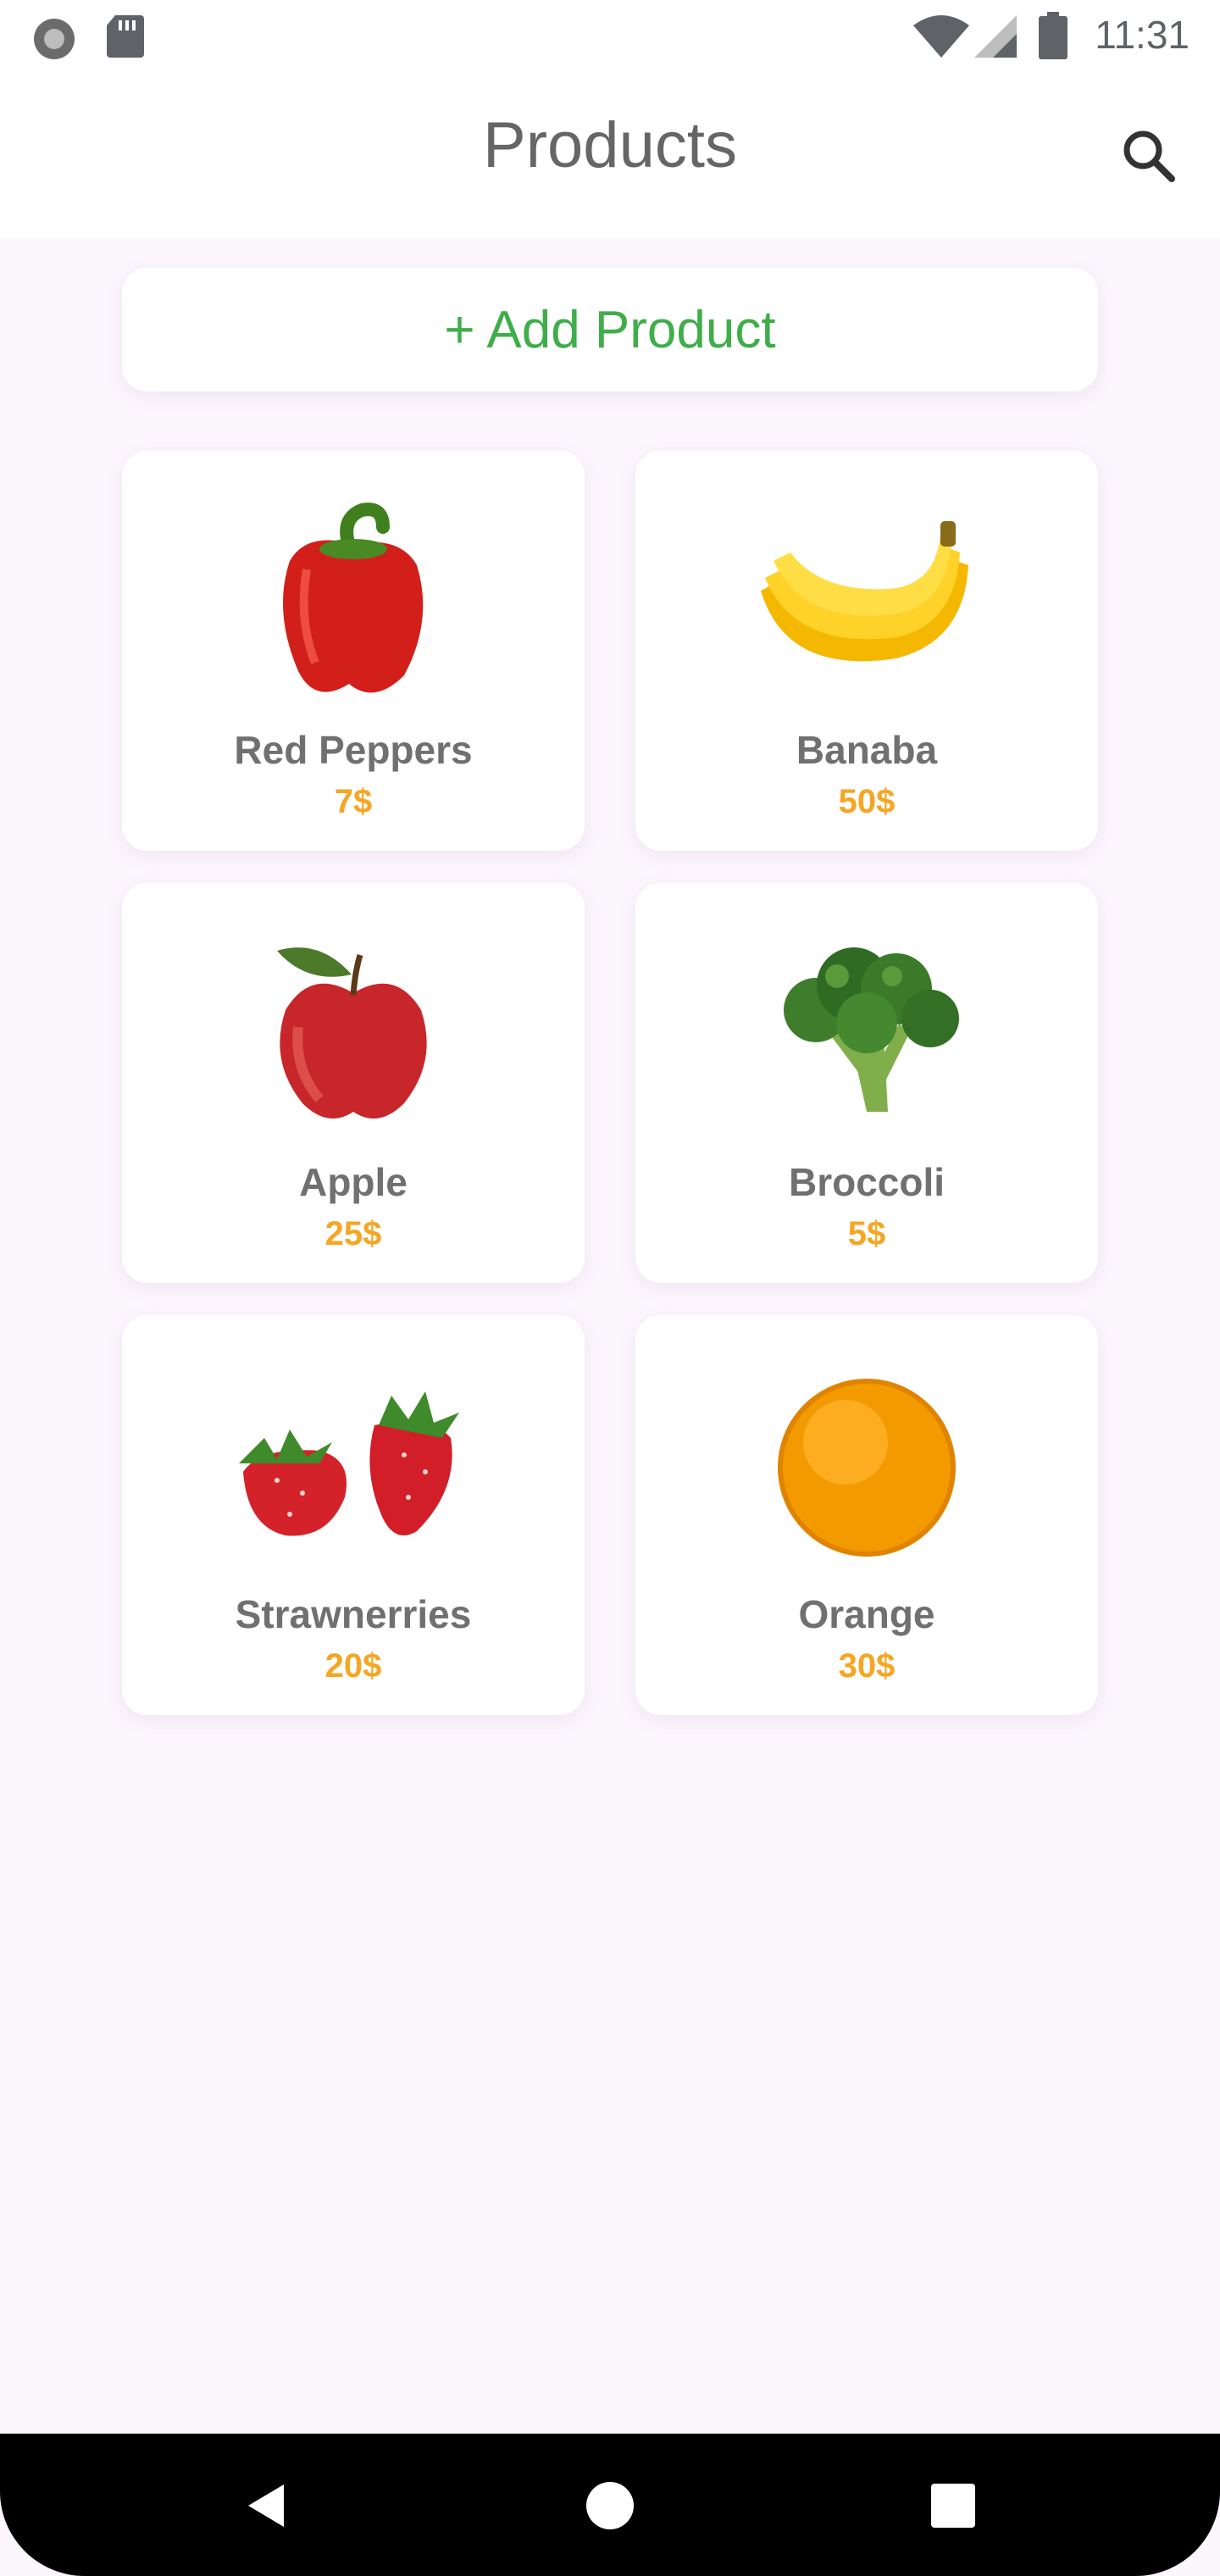 This screenshot has height=2576, width=1220. I want to click on product-card-broccoli: Broccoli 5$, so click(866, 1083).